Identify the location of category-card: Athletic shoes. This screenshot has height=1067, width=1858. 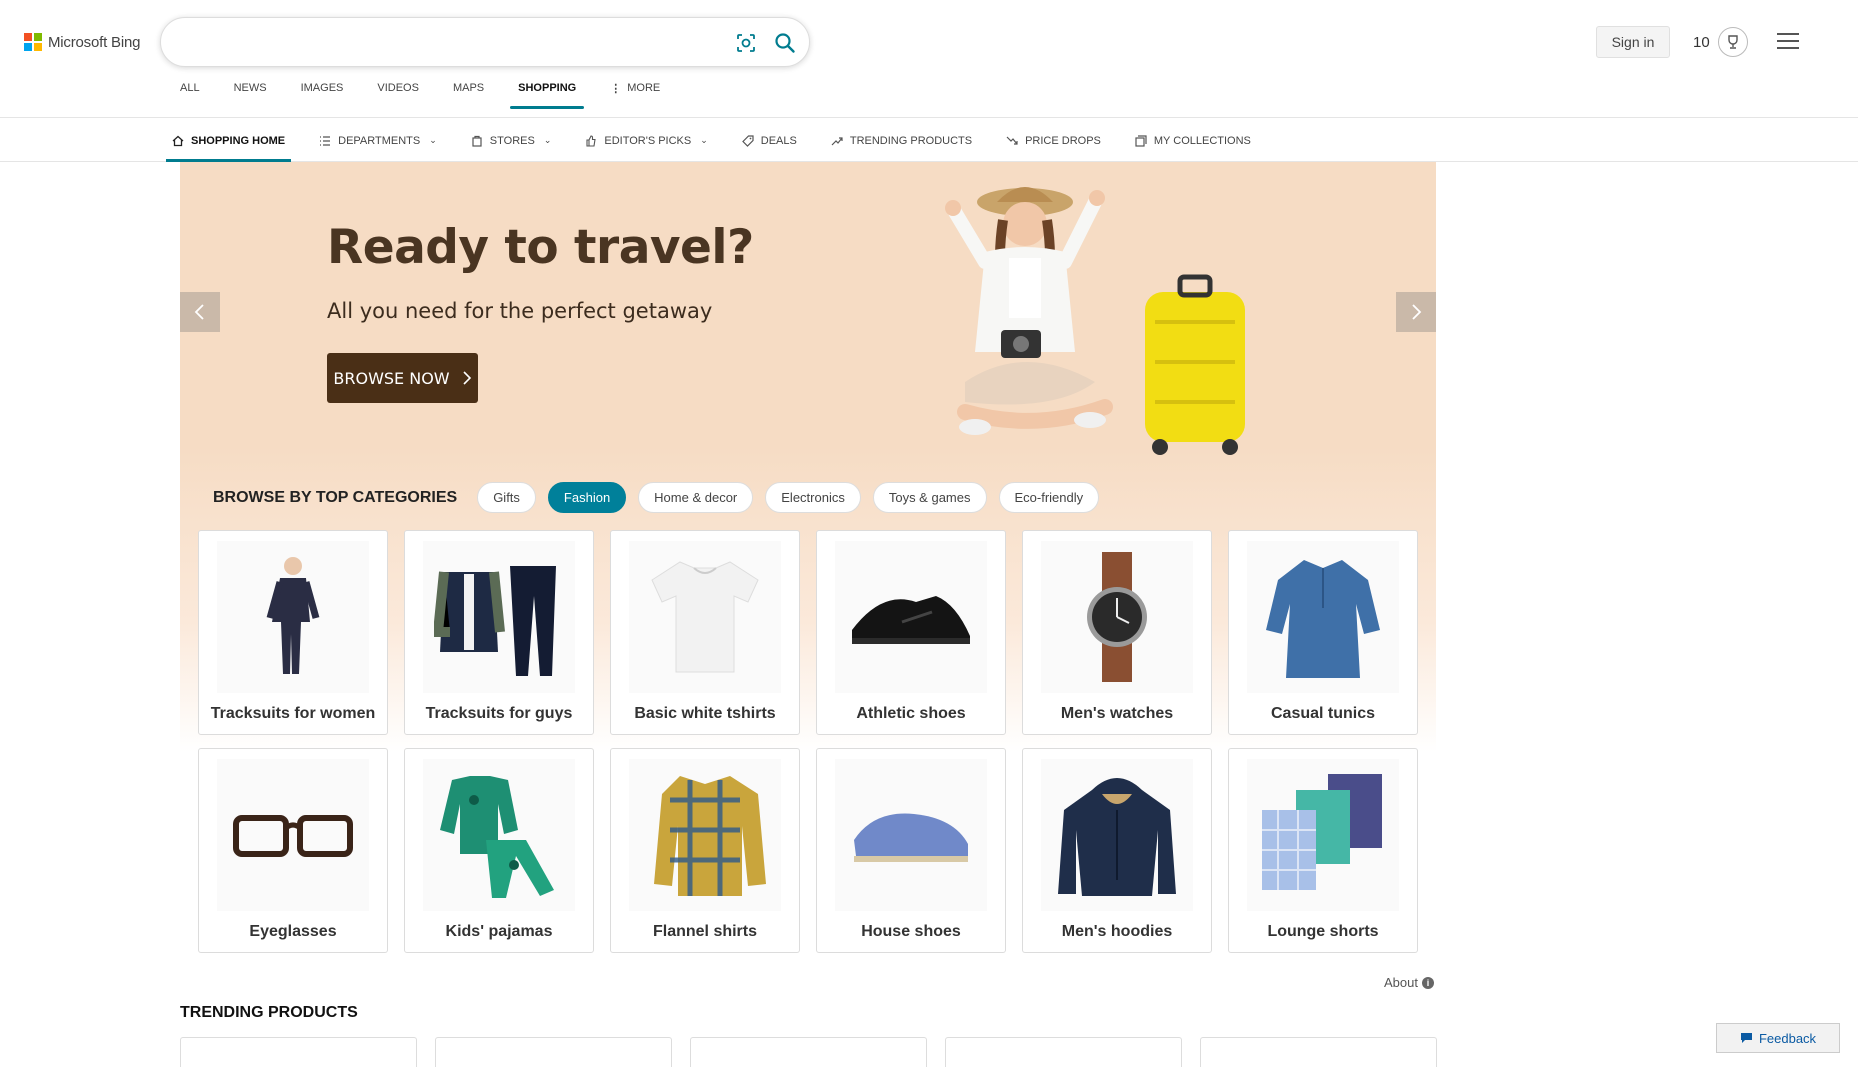
(911, 632).